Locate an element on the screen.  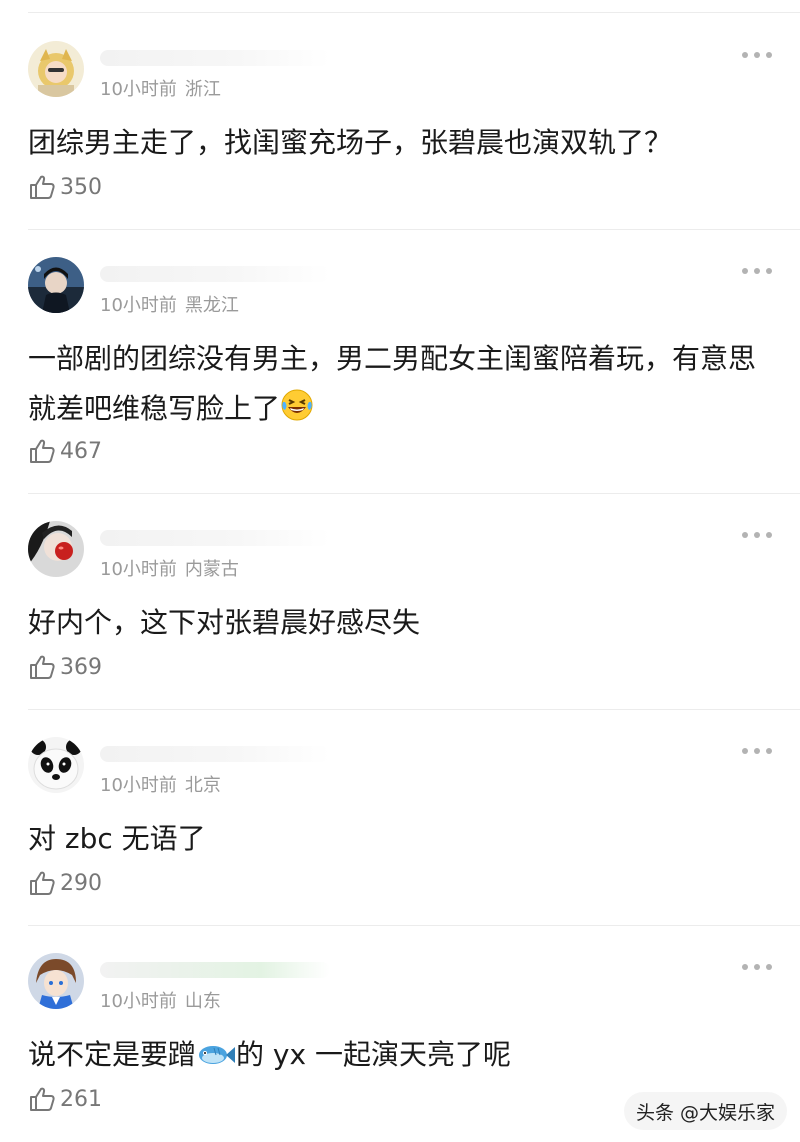
watermark: 头条 @大娱乐家 is located at coordinates (706, 1111).